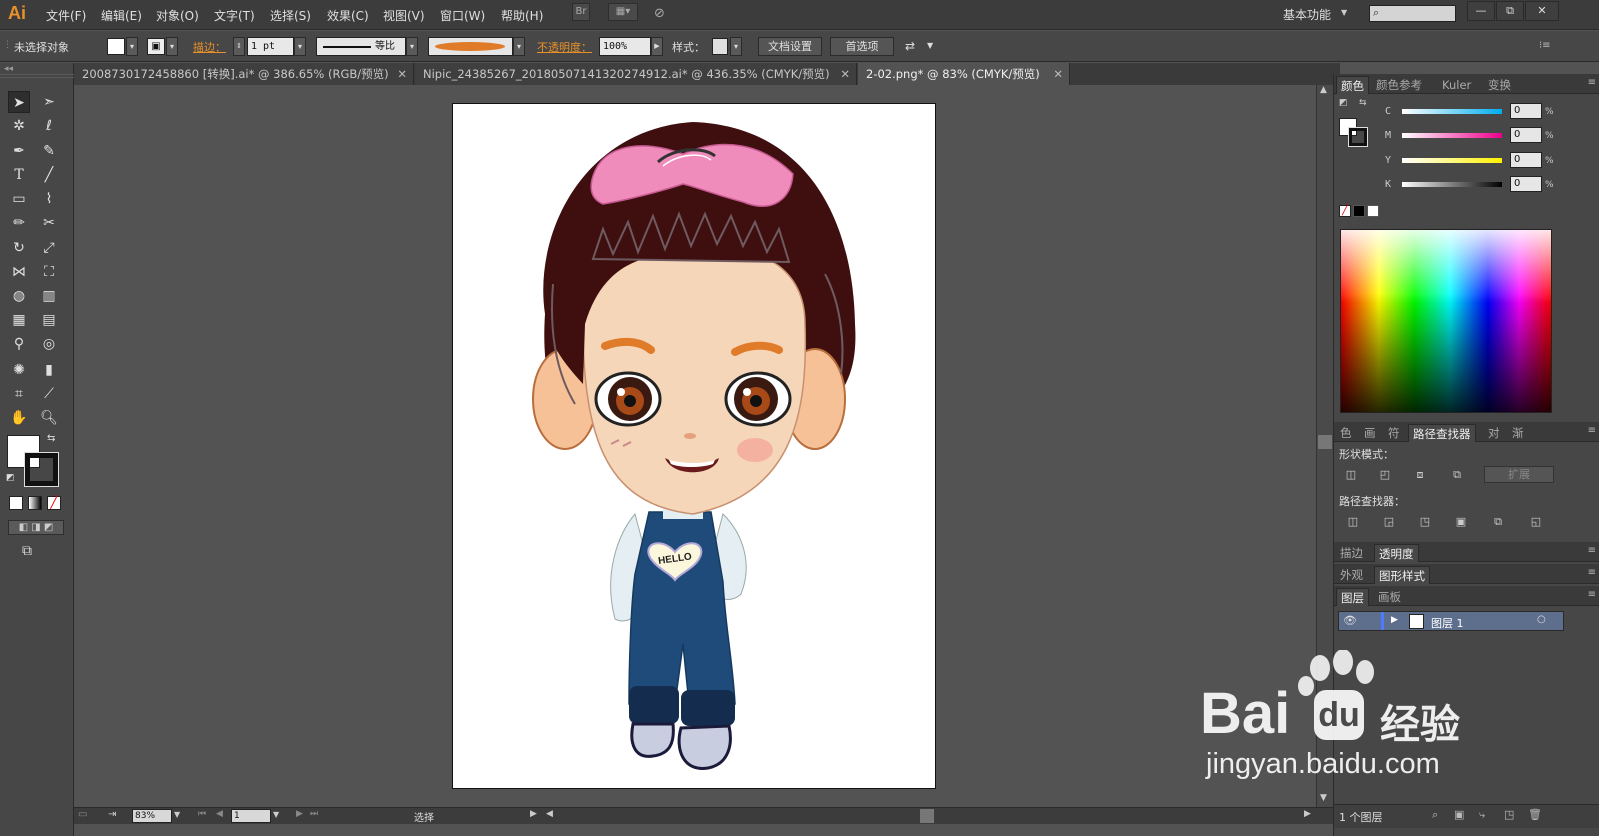 This screenshot has height=836, width=1599. Describe the element at coordinates (549, 814) in the screenshot. I see `scroll-left-icon: ◀` at that location.